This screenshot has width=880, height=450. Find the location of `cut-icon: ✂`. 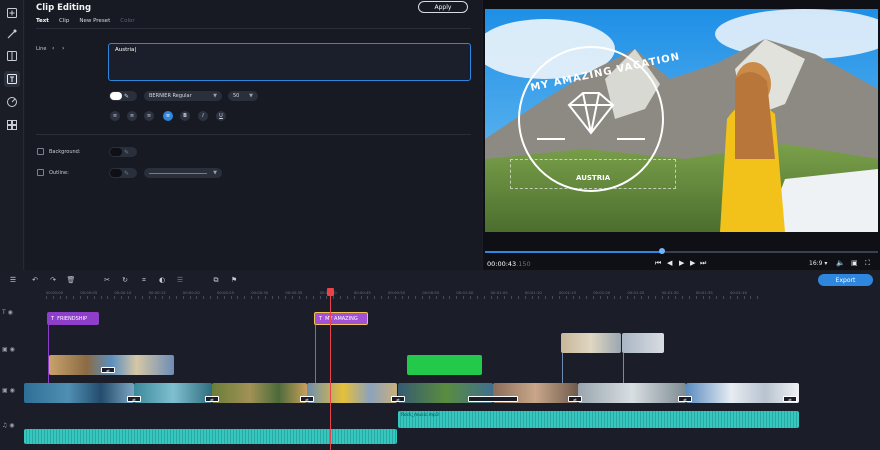

cut-icon: ✂ is located at coordinates (107, 280).